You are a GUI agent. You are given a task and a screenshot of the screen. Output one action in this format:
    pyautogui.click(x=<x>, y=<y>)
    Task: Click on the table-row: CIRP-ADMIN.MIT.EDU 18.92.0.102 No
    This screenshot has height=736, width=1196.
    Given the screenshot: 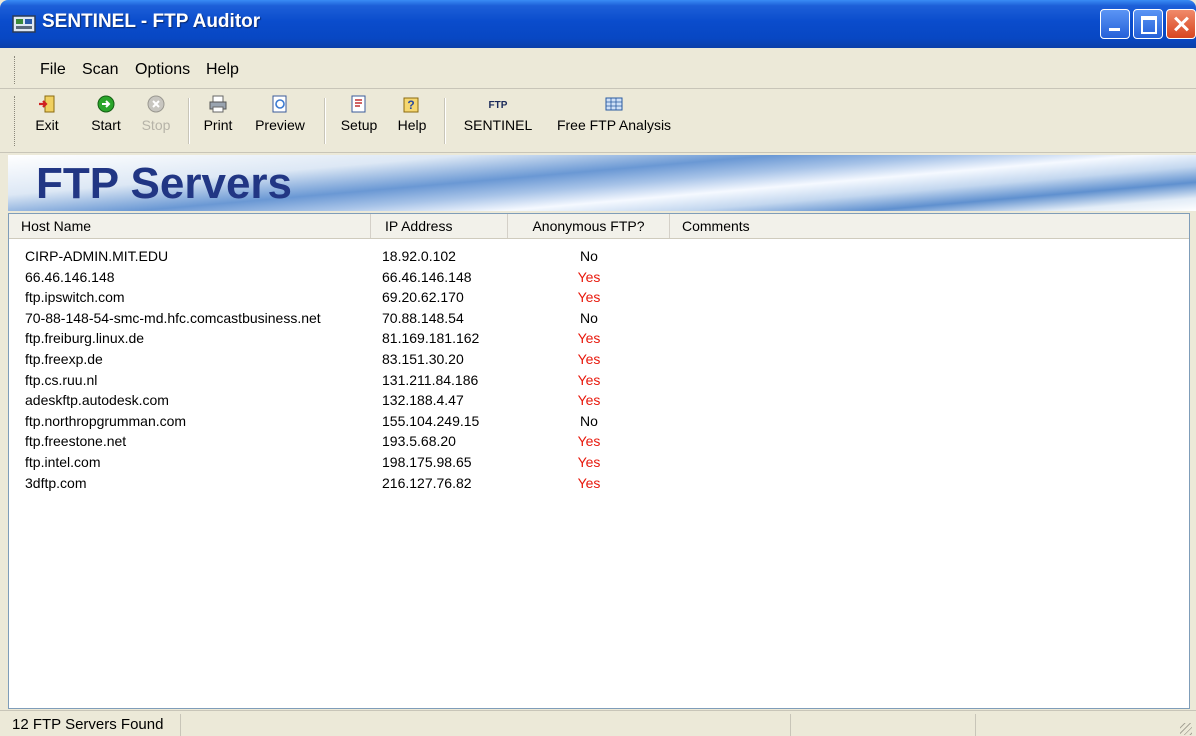 What is the action you would take?
    pyautogui.click(x=599, y=256)
    